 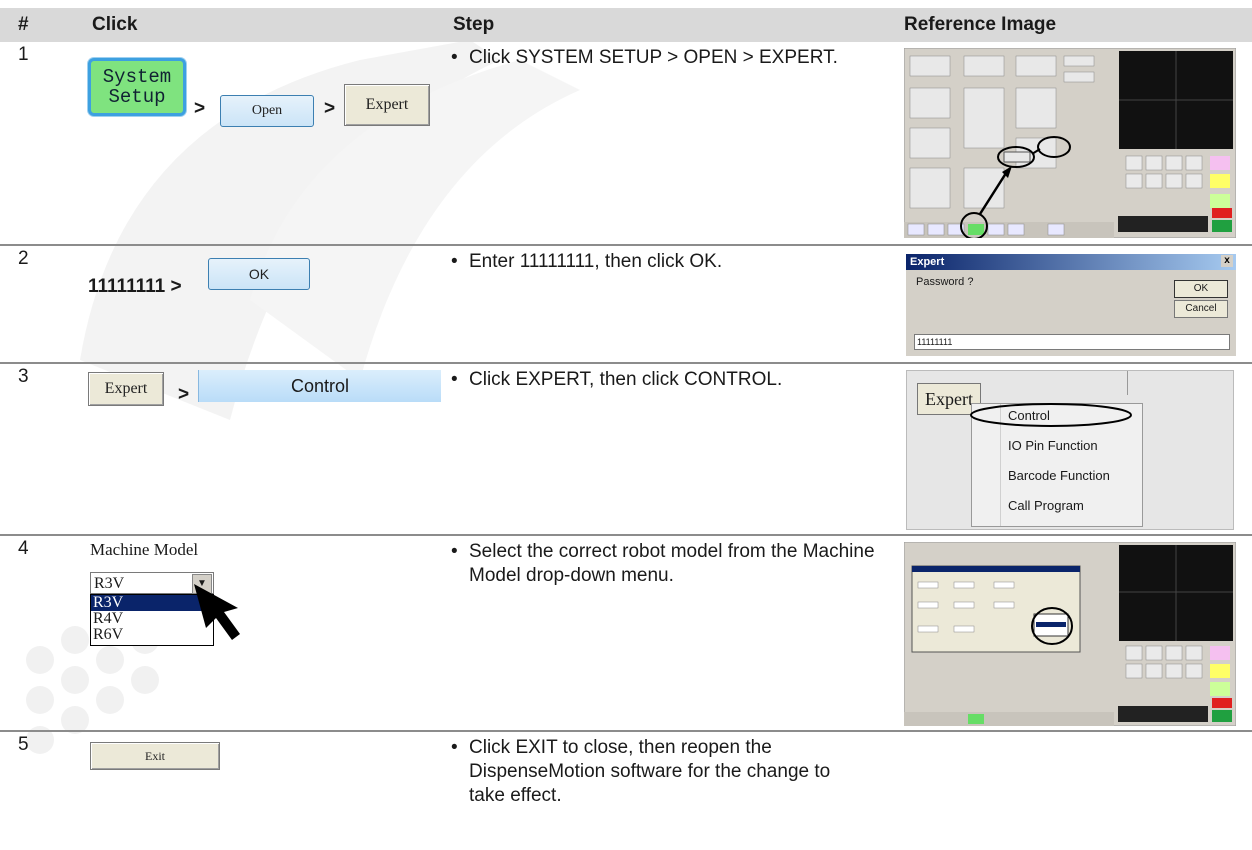 What do you see at coordinates (261, 633) in the screenshot?
I see `click-cell: Machine Model R3V ▼ R3V R4V R6V` at bounding box center [261, 633].